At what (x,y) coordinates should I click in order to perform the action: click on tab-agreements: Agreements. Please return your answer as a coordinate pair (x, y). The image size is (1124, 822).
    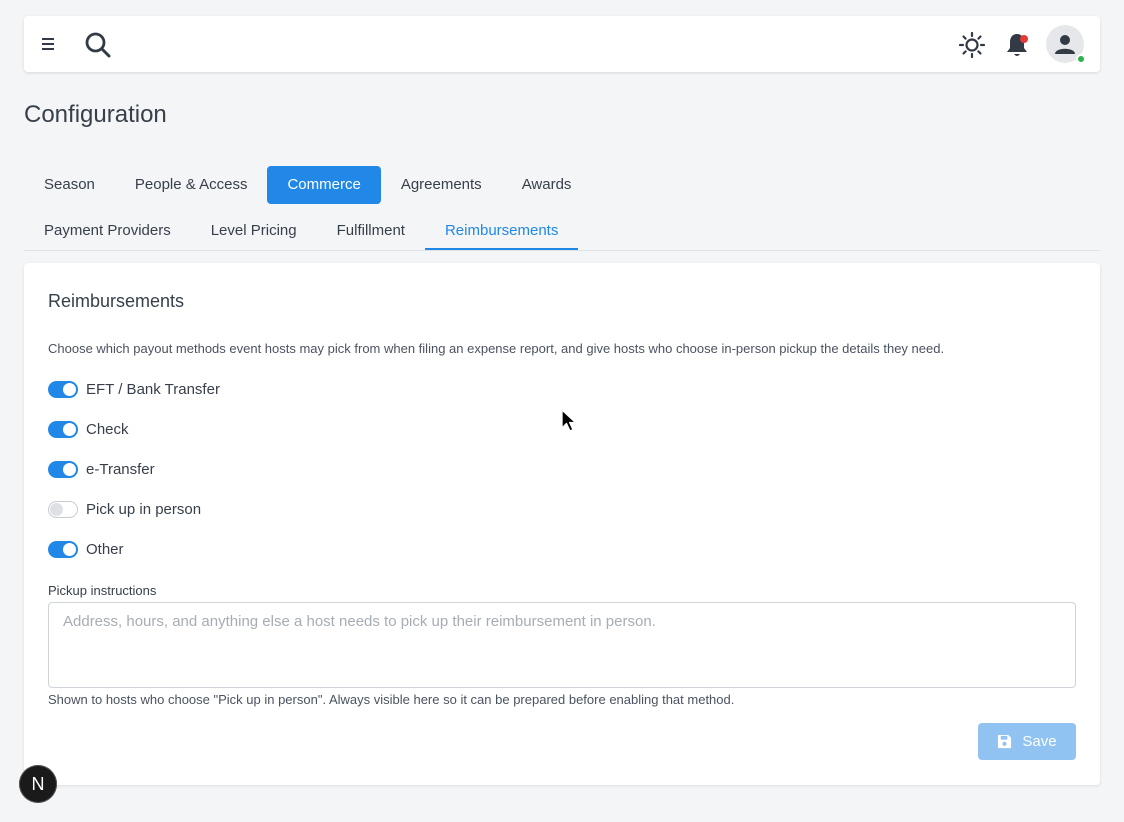
    Looking at the image, I should click on (441, 185).